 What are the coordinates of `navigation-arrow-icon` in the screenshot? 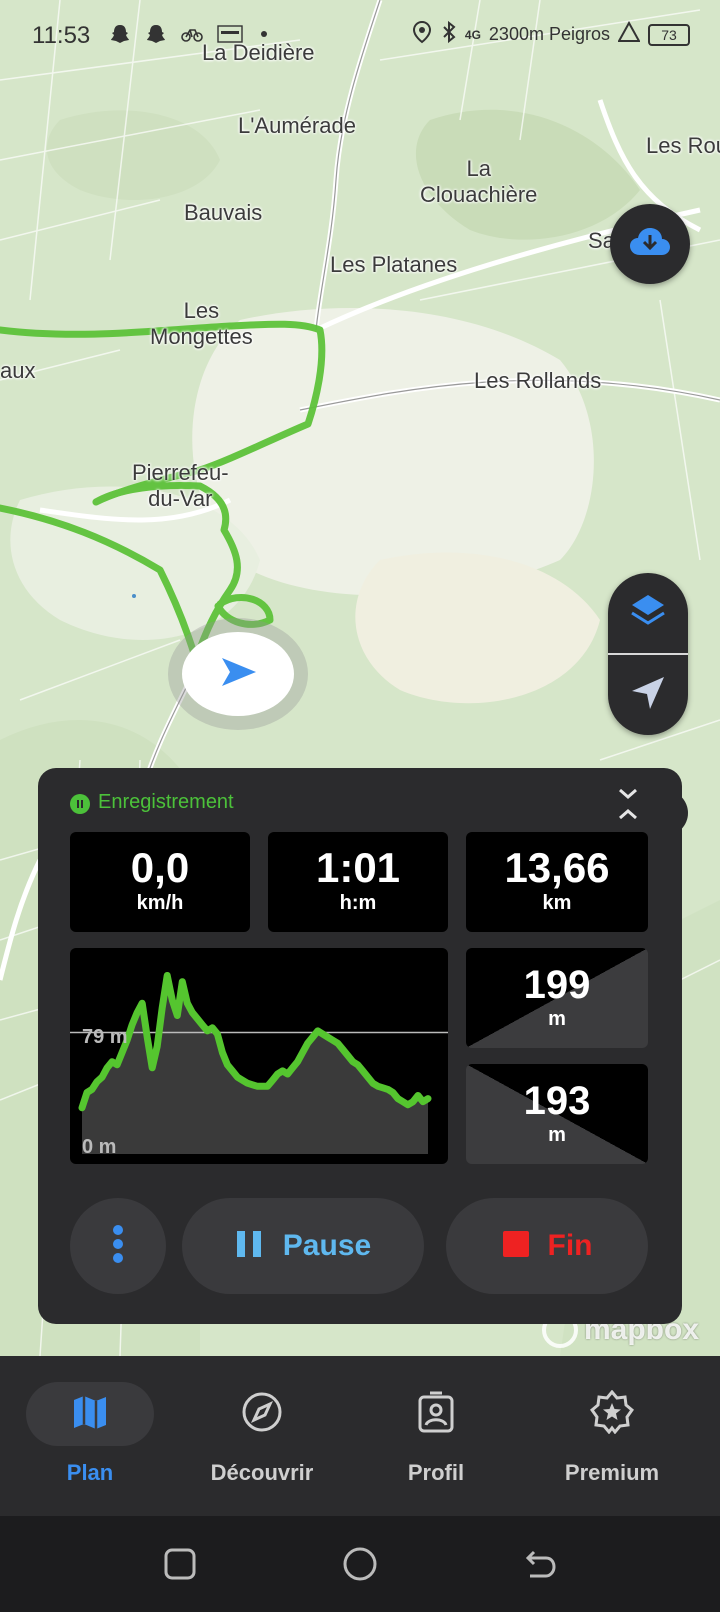 It's located at (648, 695).